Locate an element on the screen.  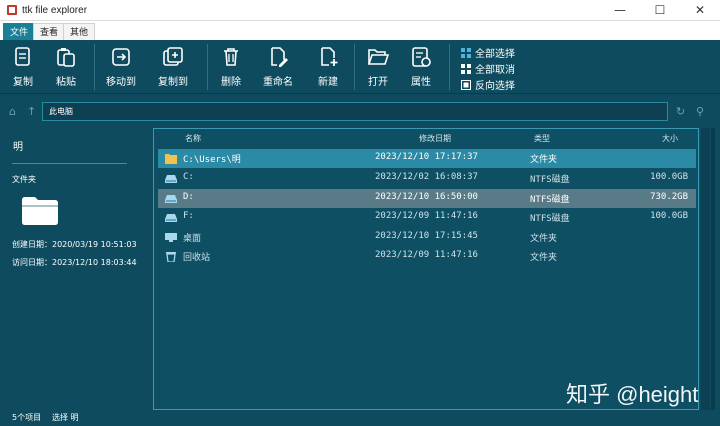
file-name: D: is located at coordinates (188, 197).